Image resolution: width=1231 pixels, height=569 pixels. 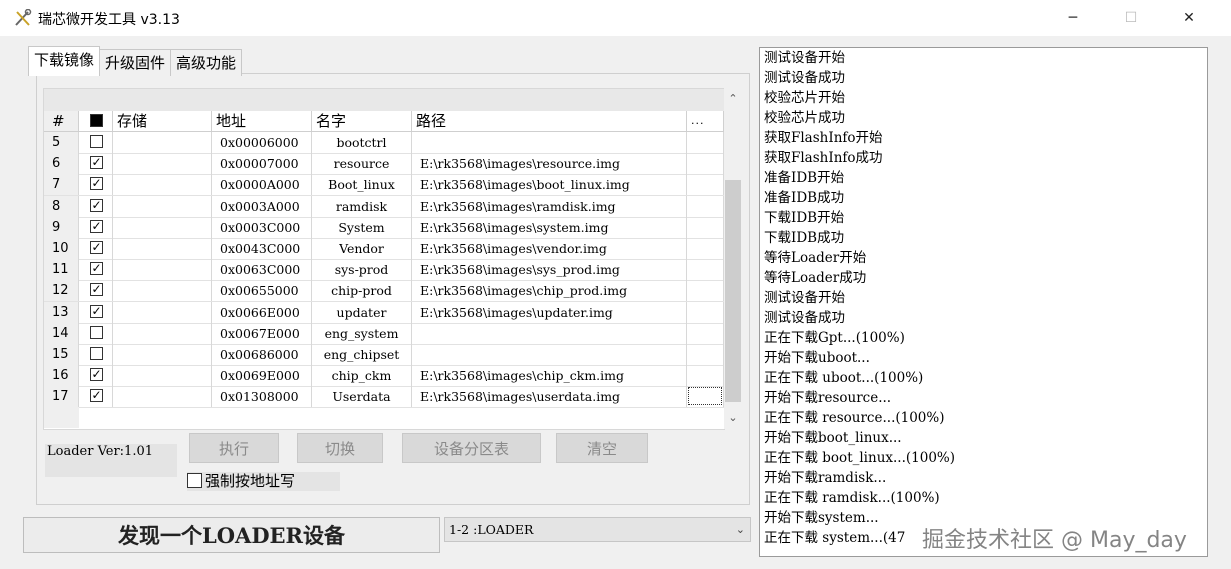 I want to click on row-path: E:\rk3568\images\updater.img, so click(x=549, y=312).